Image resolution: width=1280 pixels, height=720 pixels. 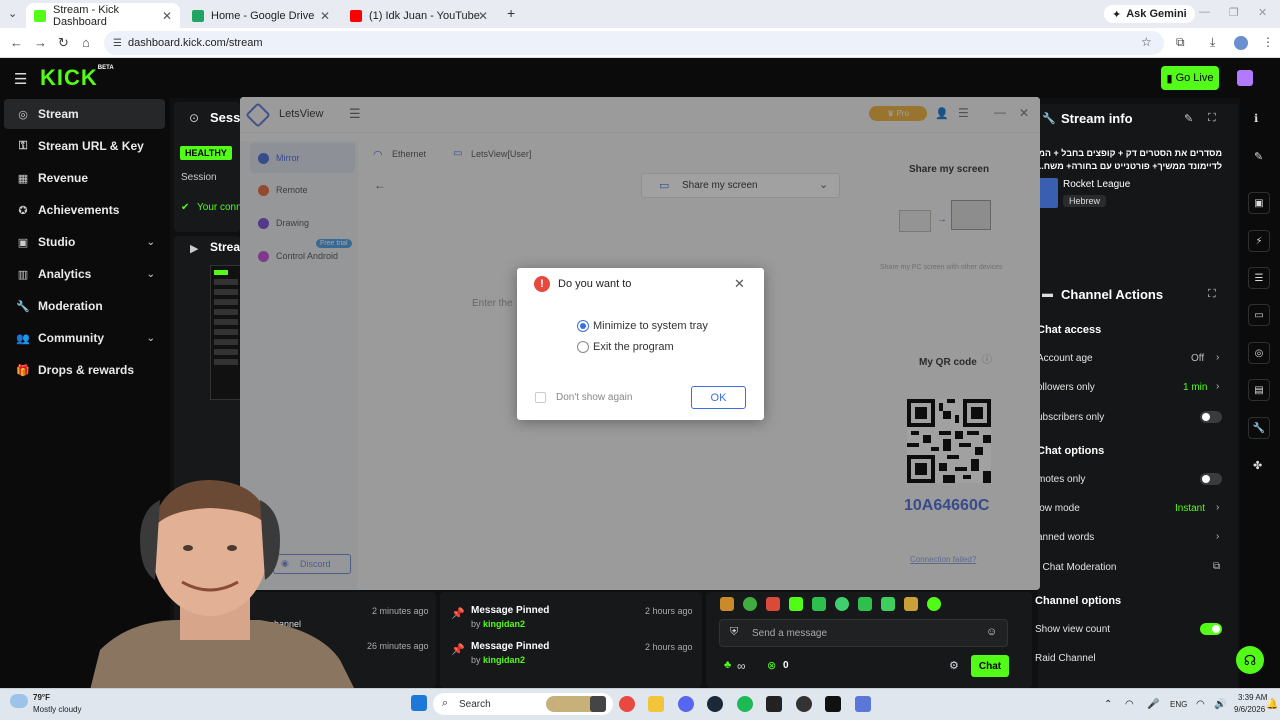 I want to click on tray-volume-icon: 🔊, so click(x=1220, y=704).